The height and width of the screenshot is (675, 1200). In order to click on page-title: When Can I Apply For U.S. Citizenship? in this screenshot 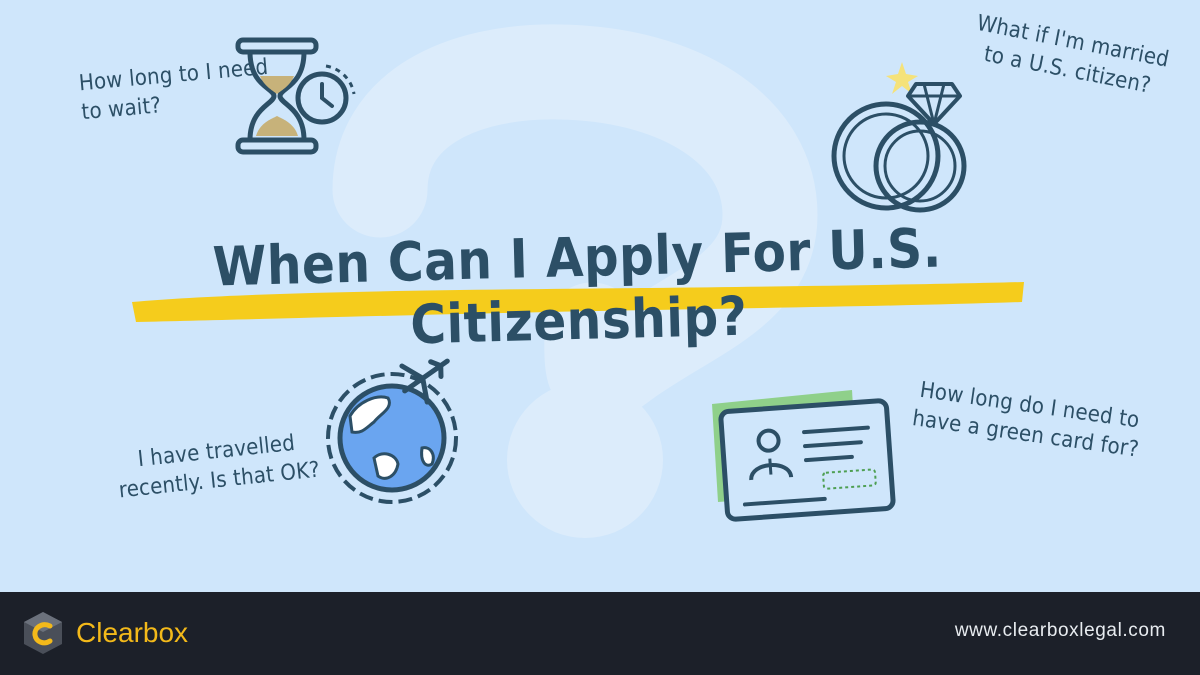, I will do `click(577, 286)`.